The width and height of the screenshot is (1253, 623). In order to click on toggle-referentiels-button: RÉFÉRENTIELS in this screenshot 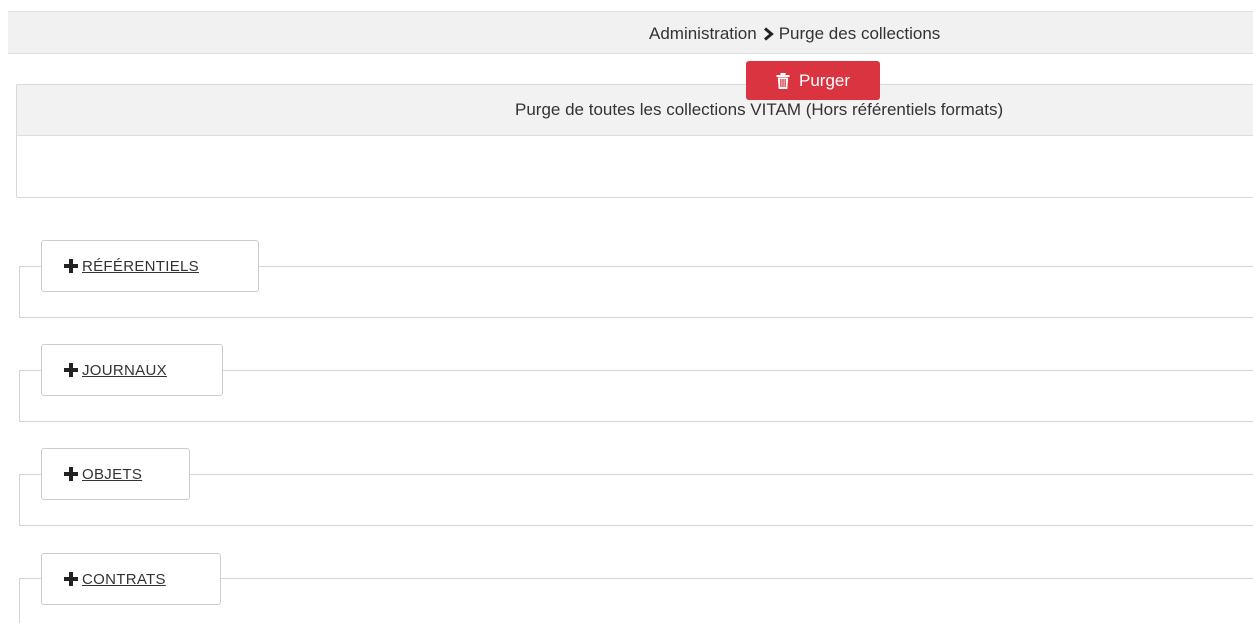, I will do `click(150, 266)`.